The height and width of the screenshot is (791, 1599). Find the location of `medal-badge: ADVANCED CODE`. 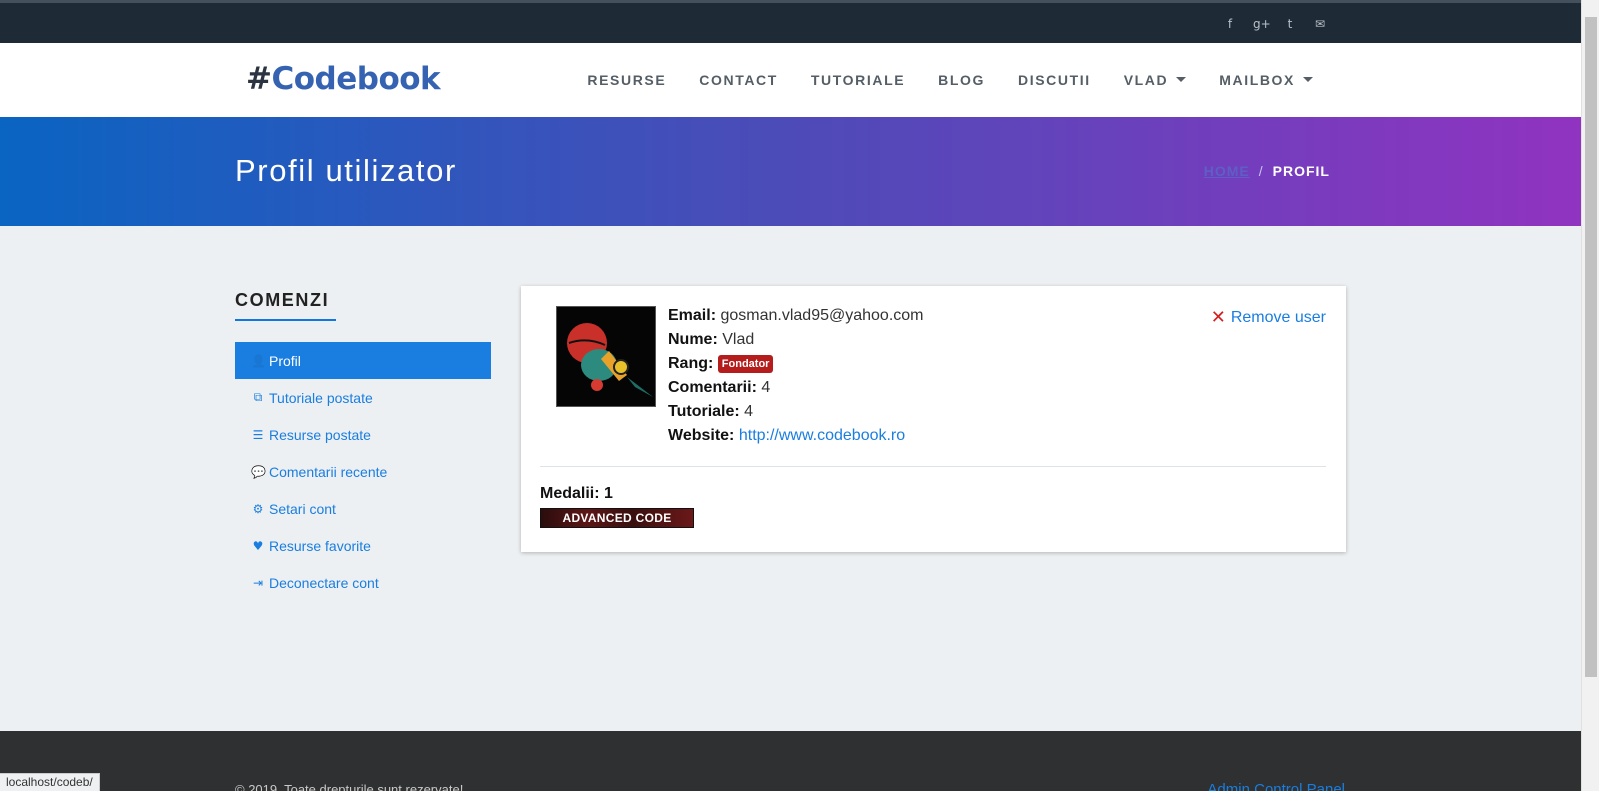

medal-badge: ADVANCED CODE is located at coordinates (617, 518).